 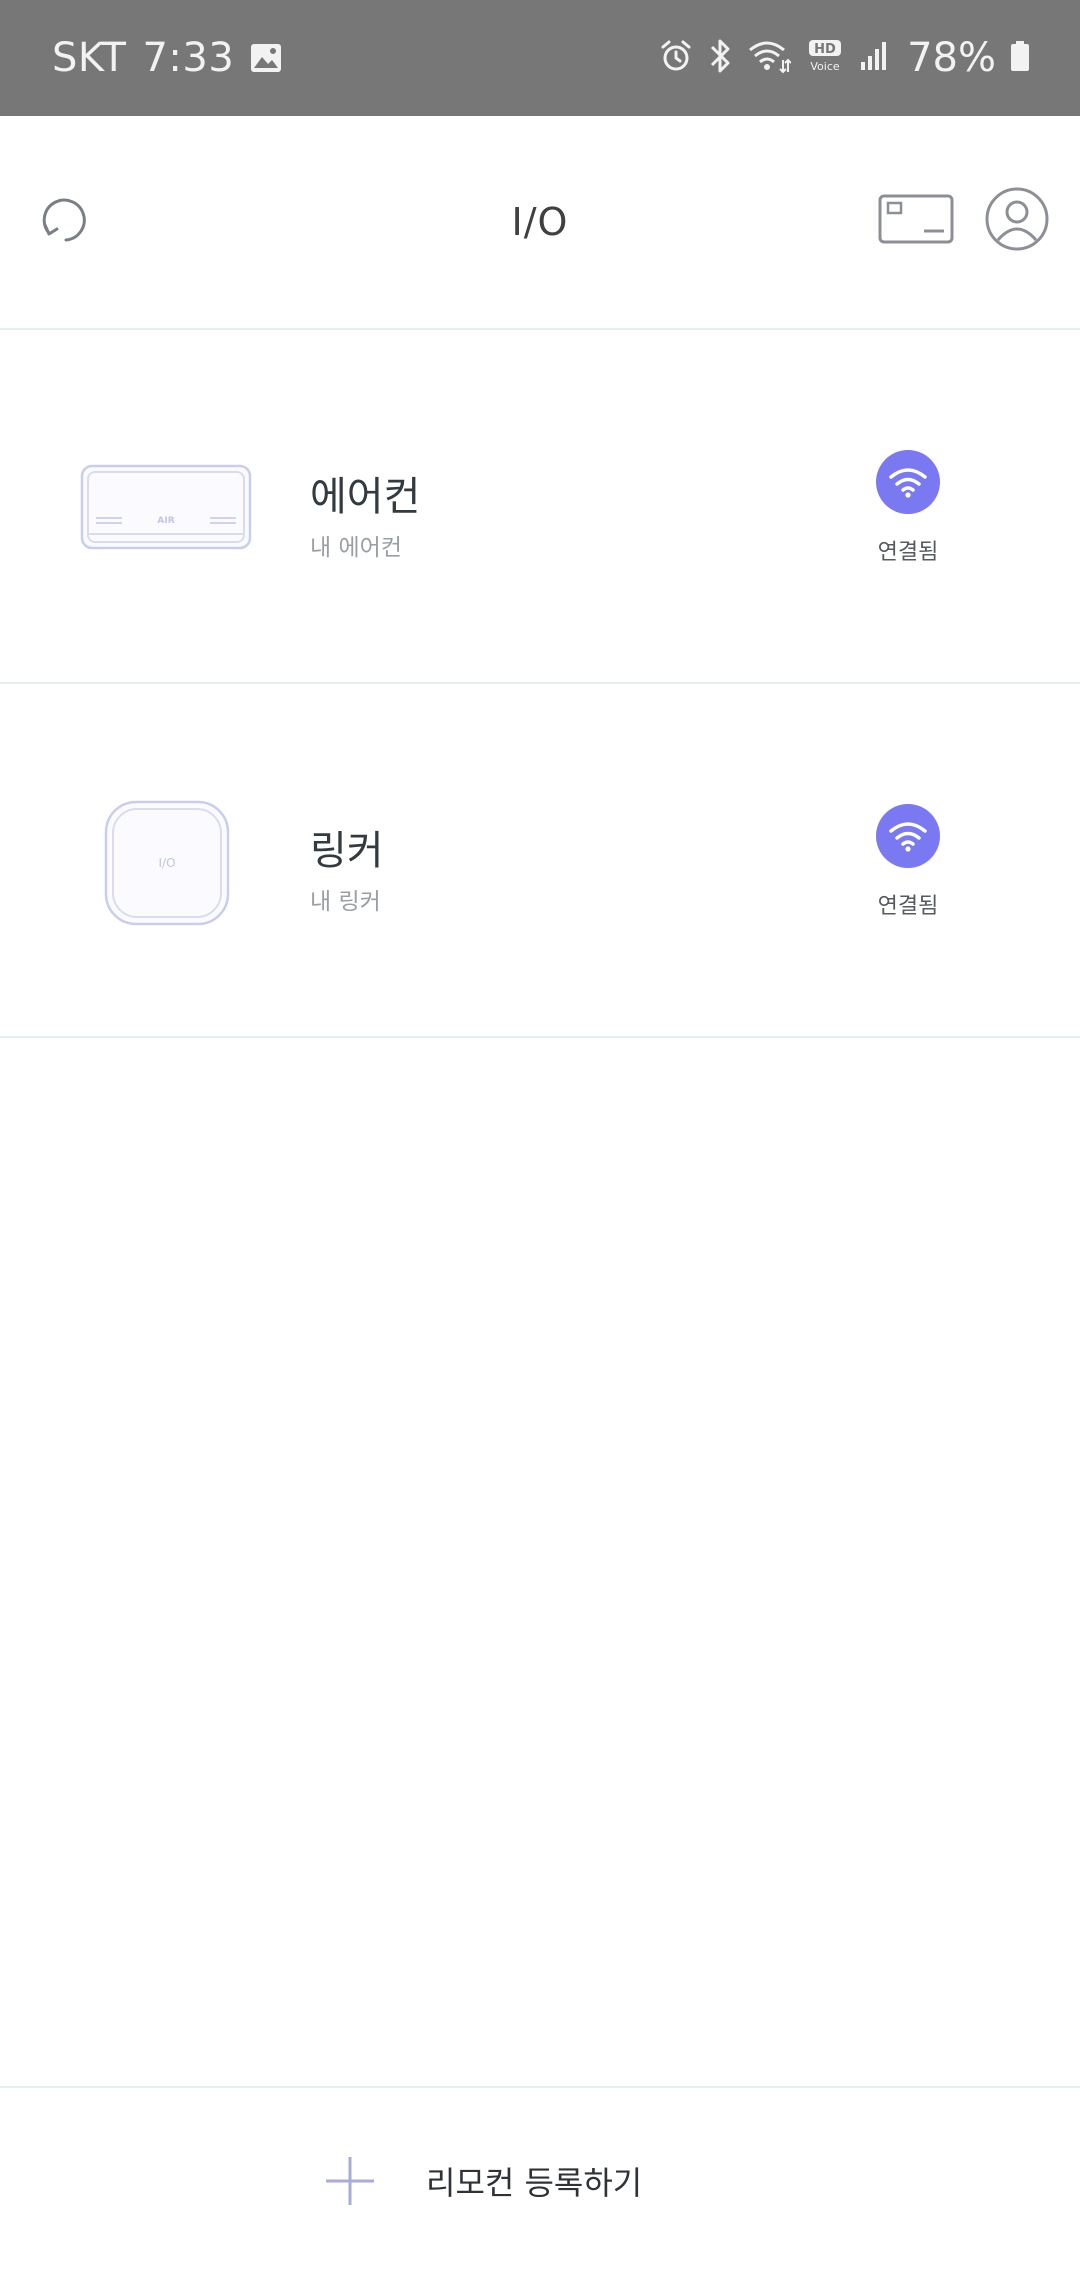 What do you see at coordinates (188, 58) in the screenshot?
I see `clock: 7:33` at bounding box center [188, 58].